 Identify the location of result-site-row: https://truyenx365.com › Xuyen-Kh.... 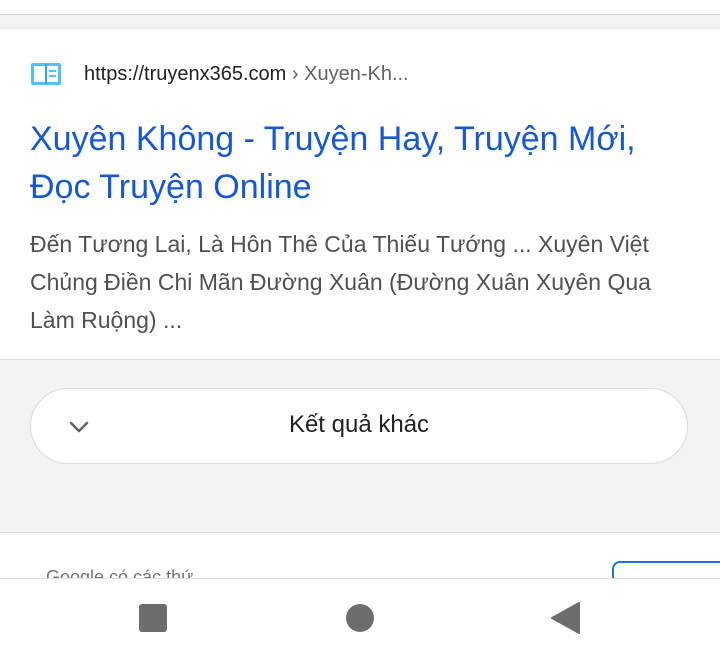
(219, 74).